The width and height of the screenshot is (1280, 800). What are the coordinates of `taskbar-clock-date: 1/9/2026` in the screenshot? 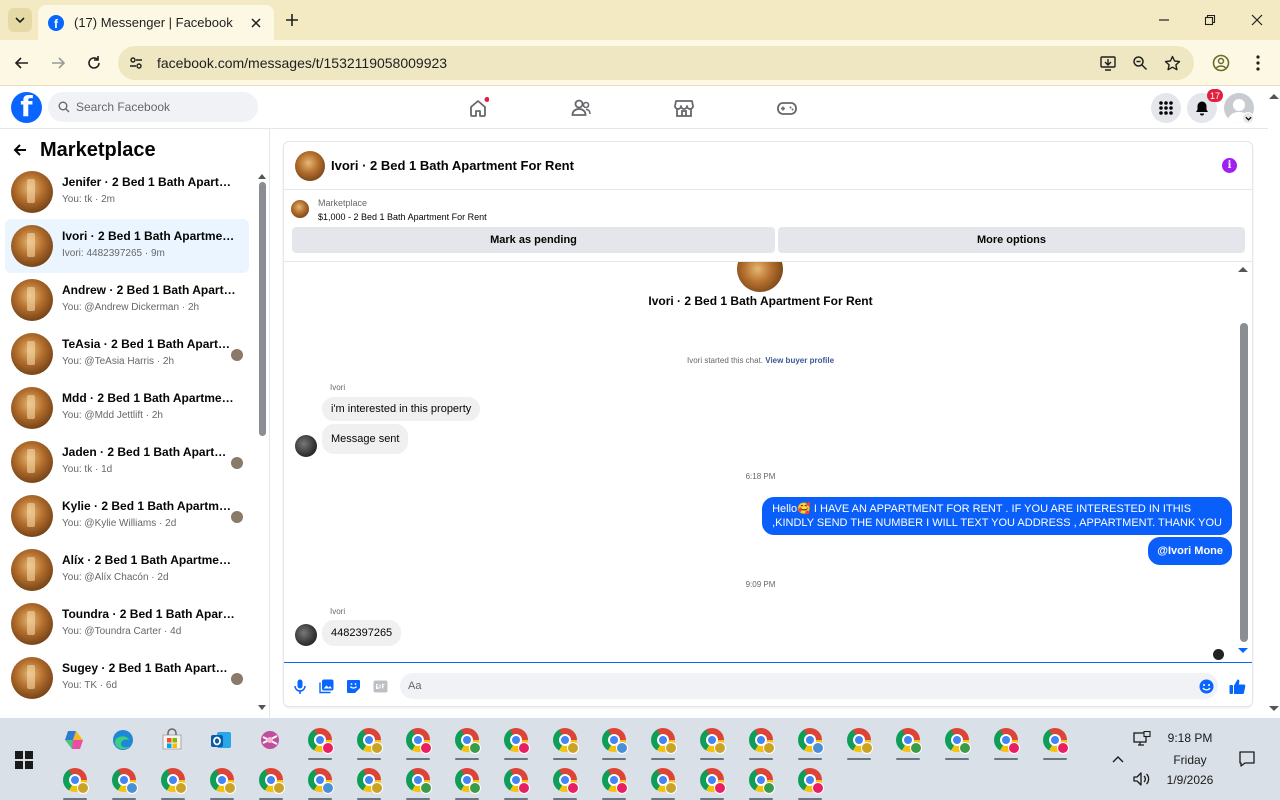 It's located at (1190, 780).